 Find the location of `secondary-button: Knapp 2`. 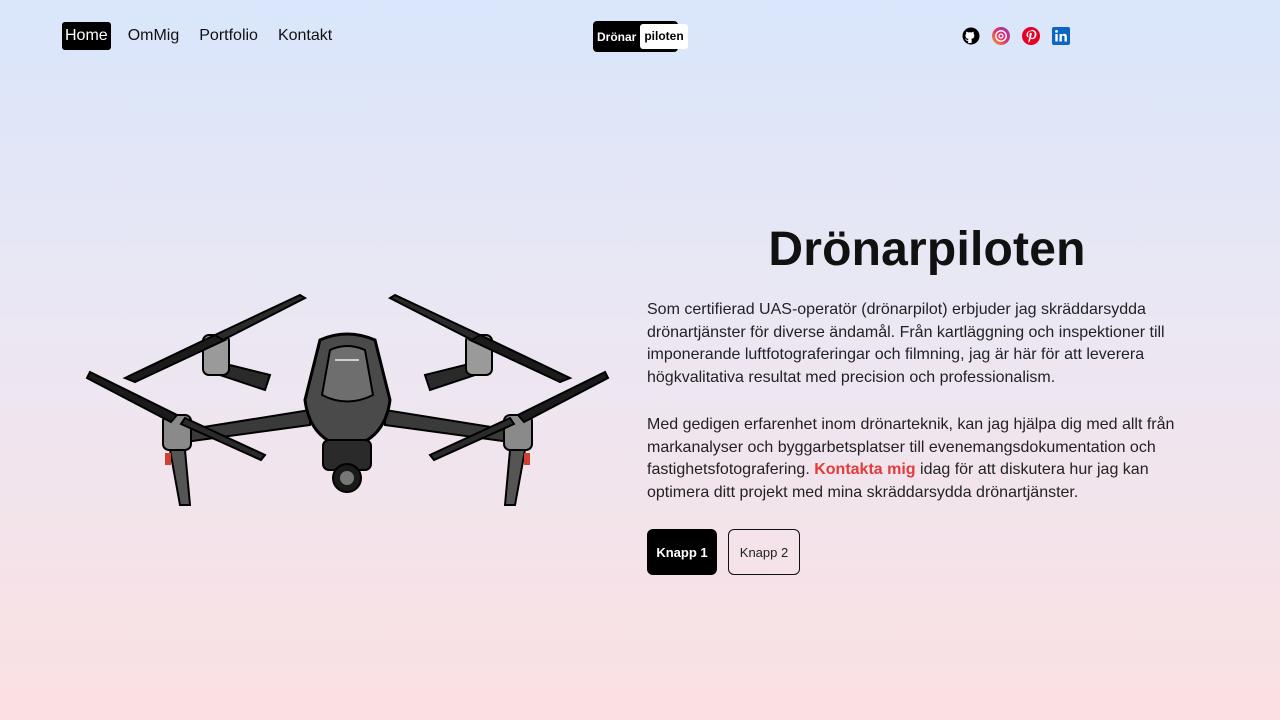

secondary-button: Knapp 2 is located at coordinates (764, 552).